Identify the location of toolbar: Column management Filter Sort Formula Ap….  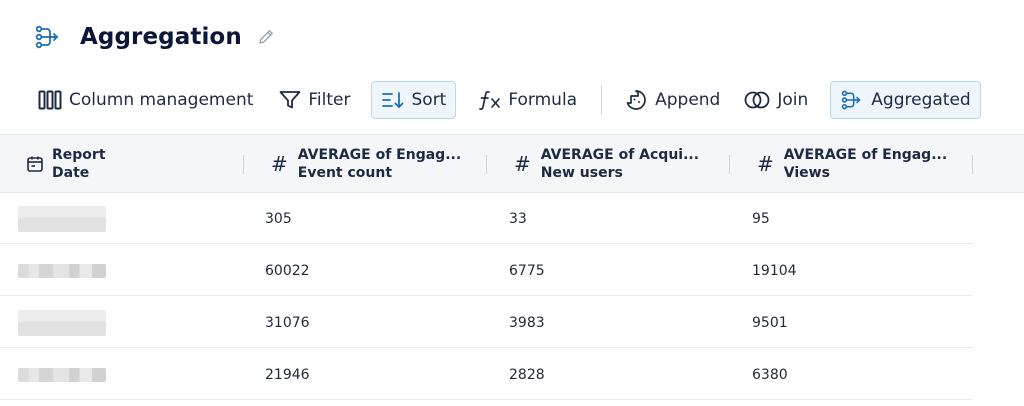
(505, 100).